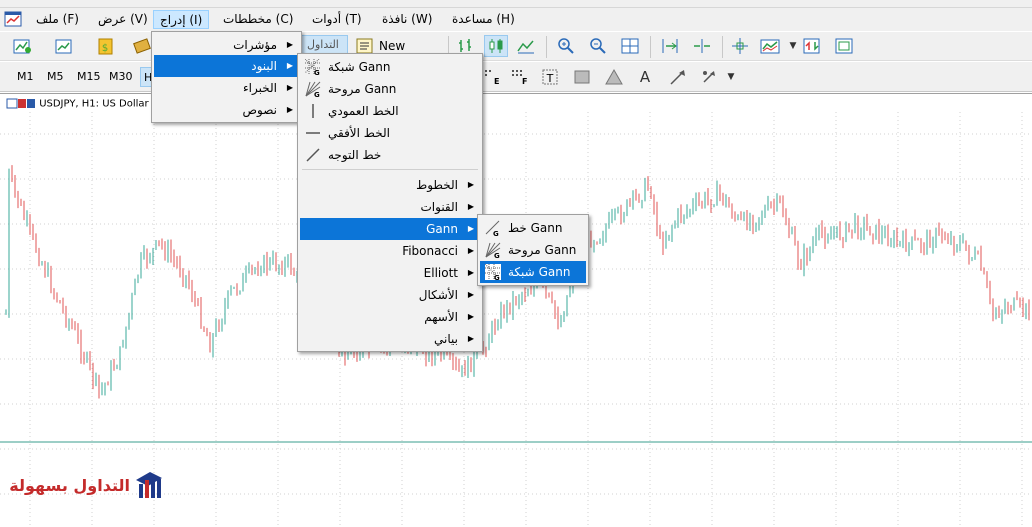 This screenshot has width=1032, height=527. I want to click on menu-item-objects: البنود ▶, so click(226, 66).